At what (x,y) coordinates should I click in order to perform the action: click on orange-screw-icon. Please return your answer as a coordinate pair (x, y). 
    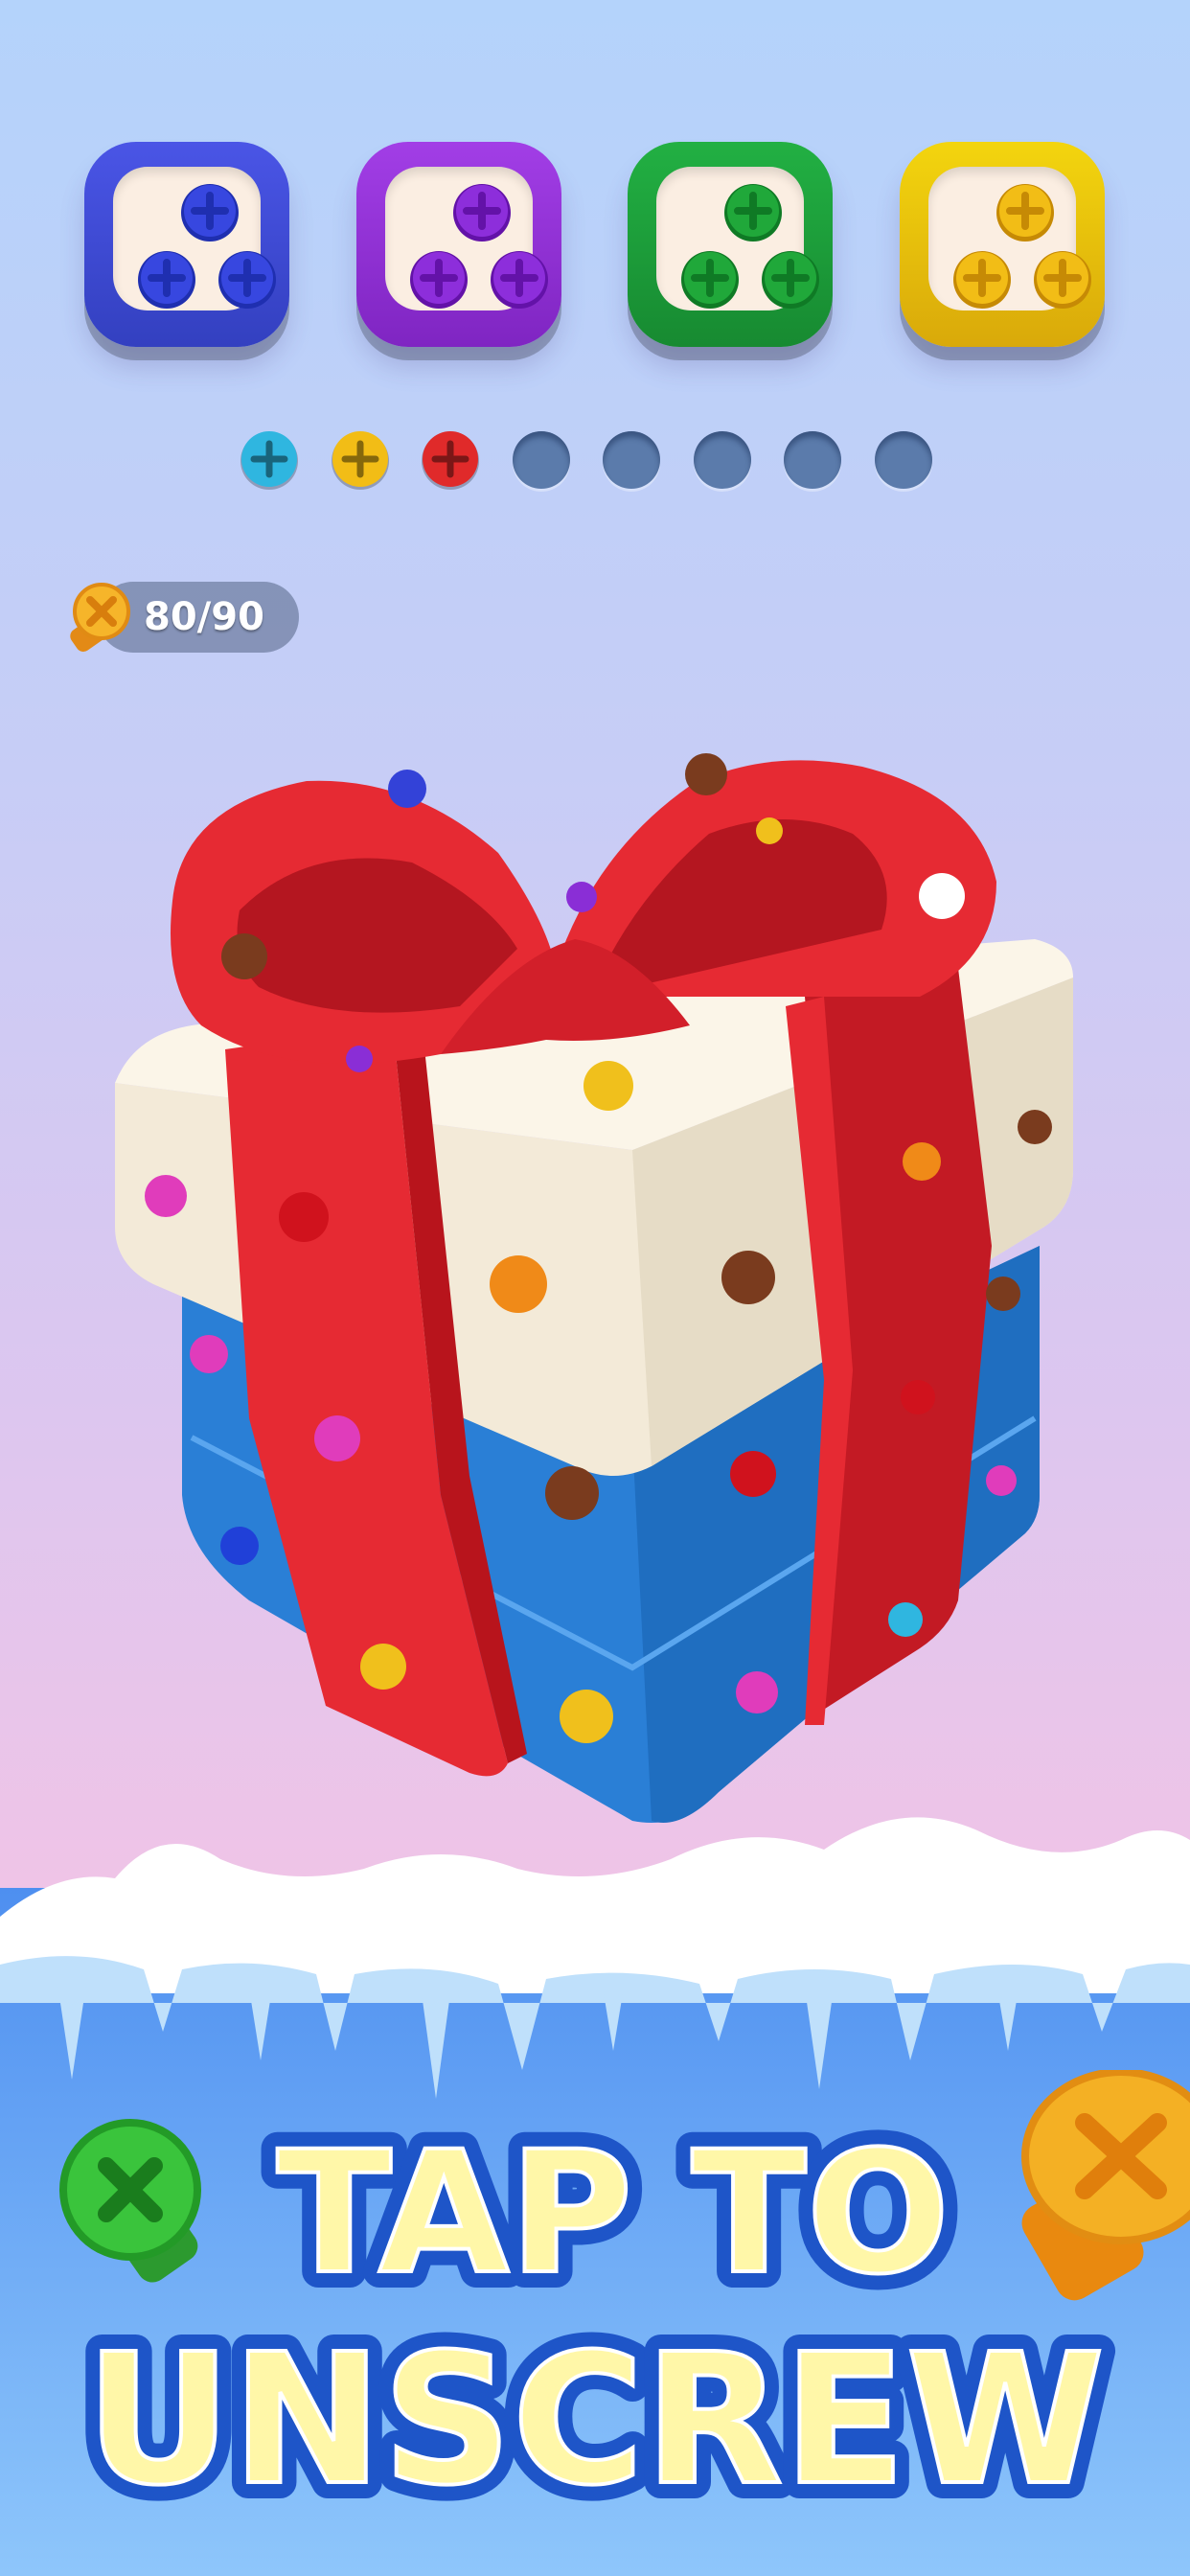
    Looking at the image, I should click on (1105, 2185).